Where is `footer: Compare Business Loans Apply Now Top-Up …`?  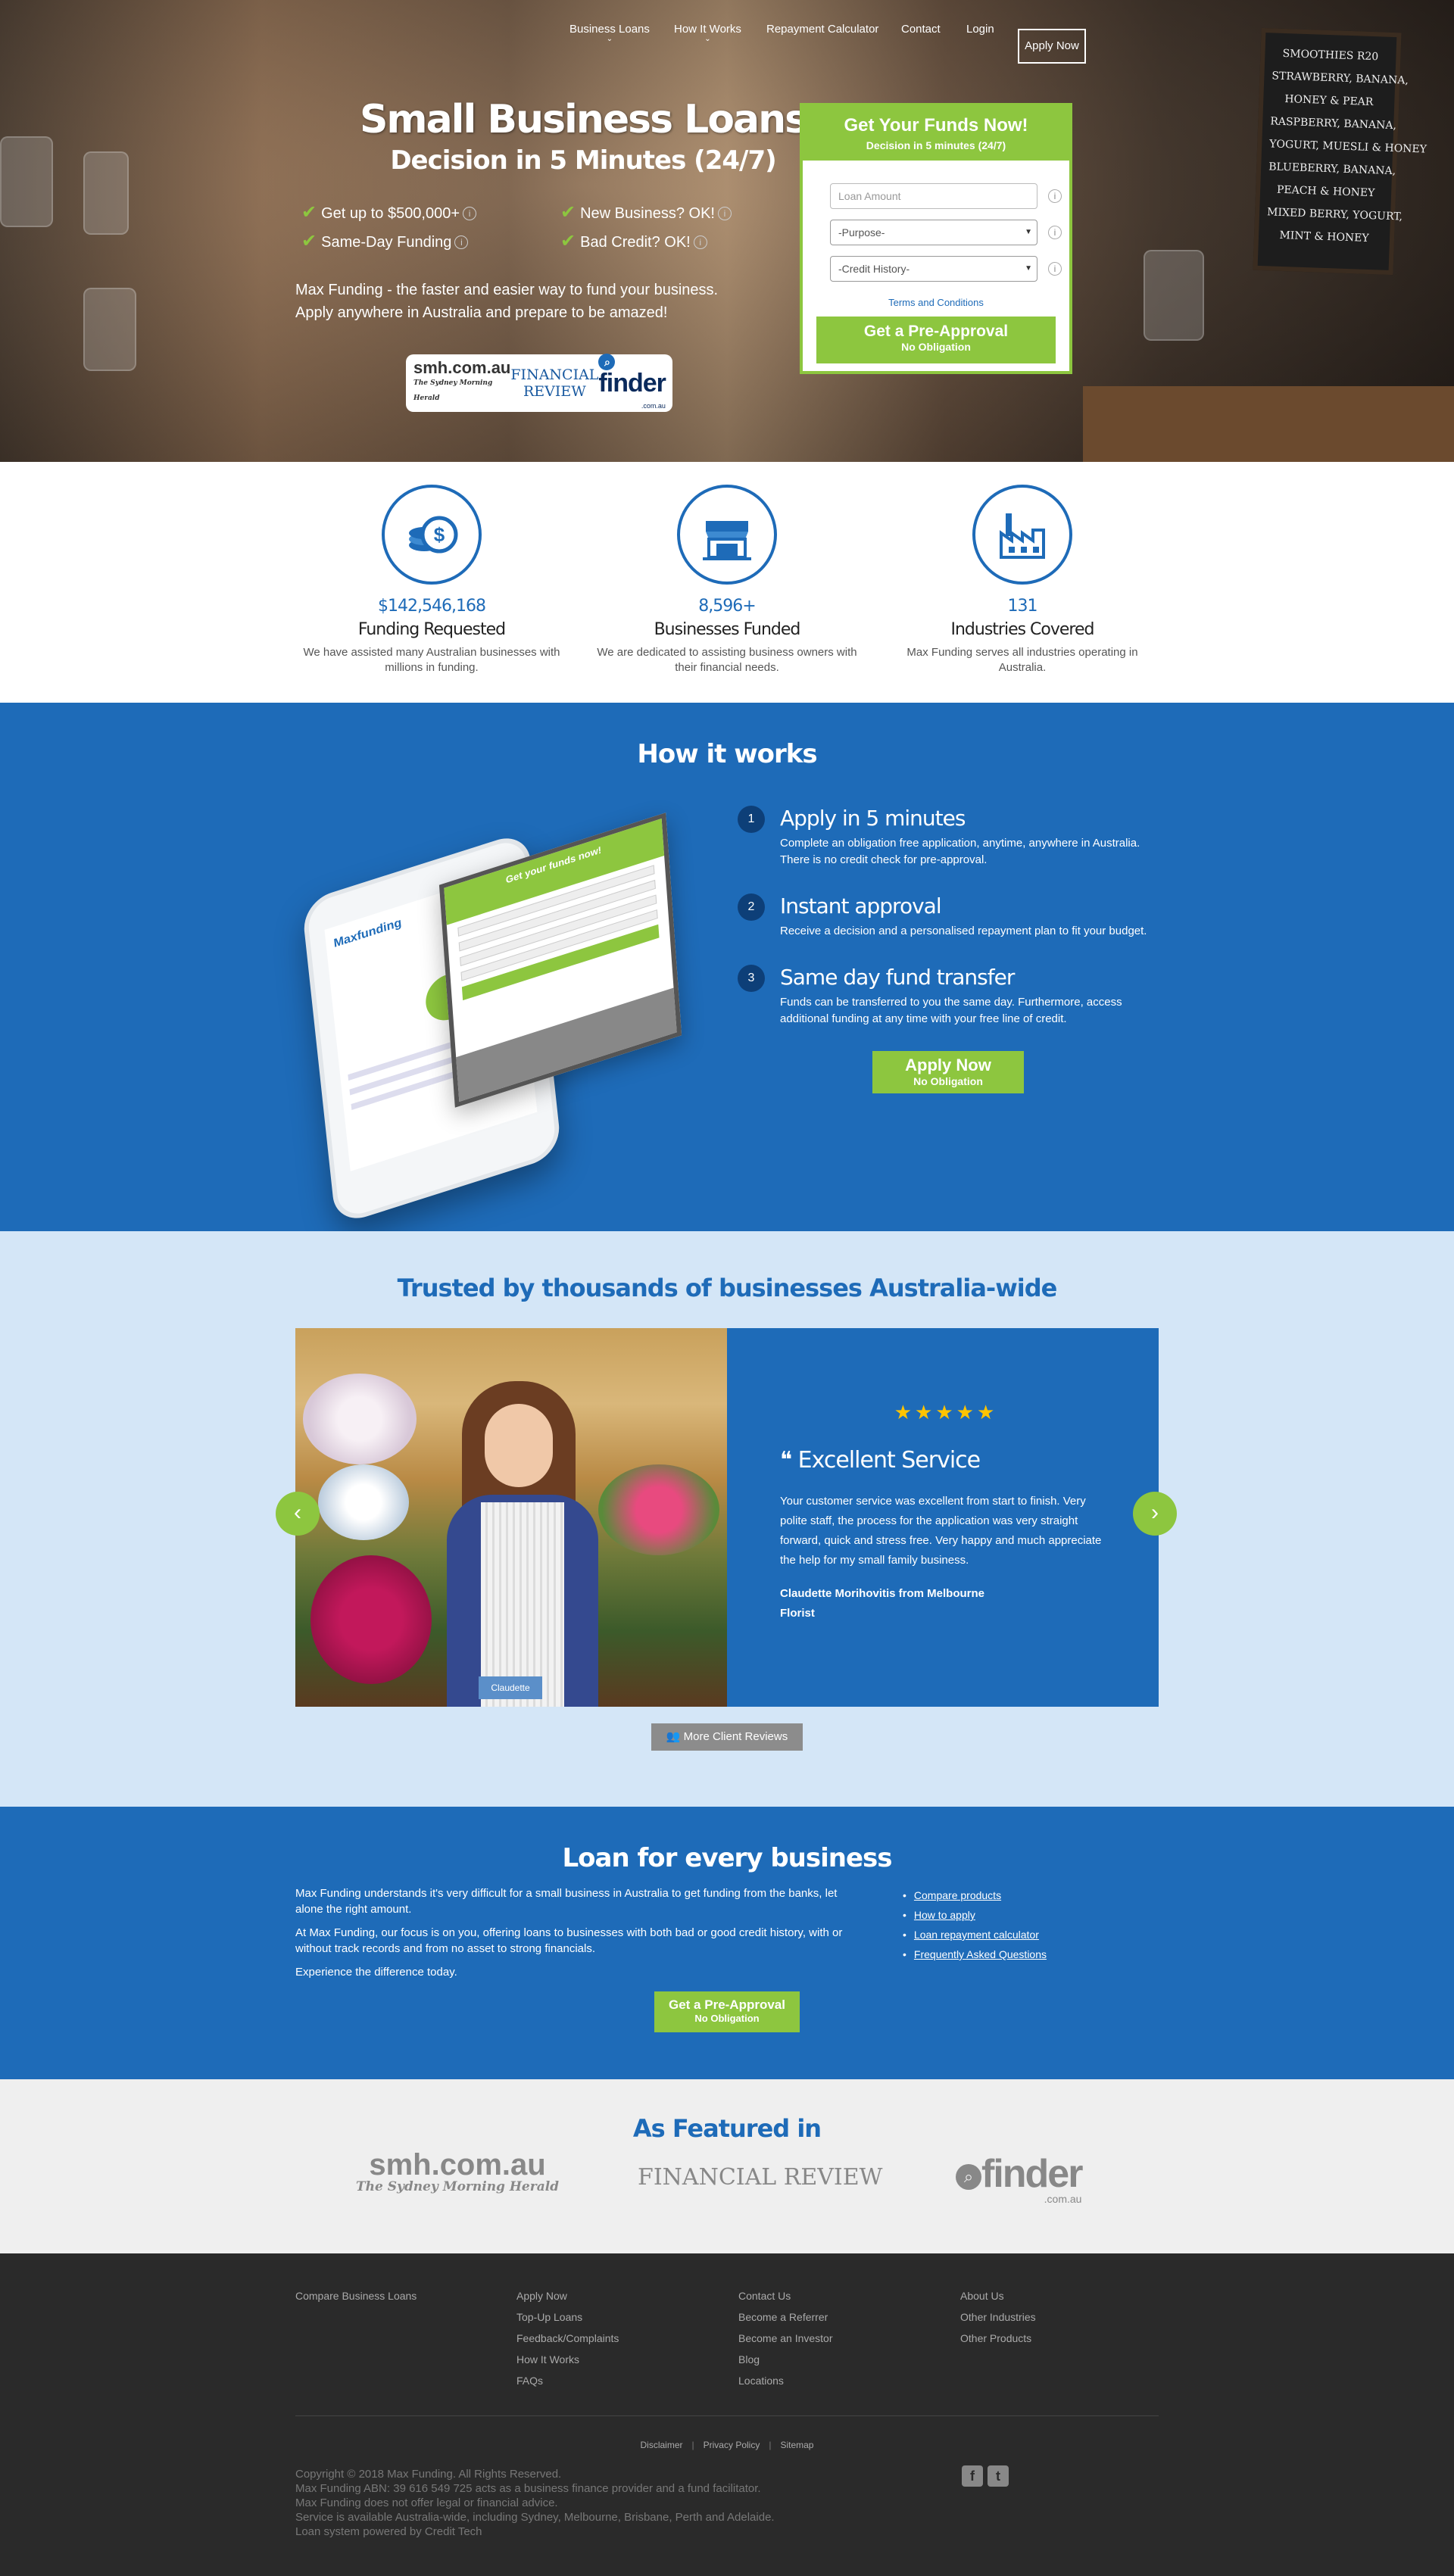
footer: Compare Business Loans Apply Now Top-Up … is located at coordinates (727, 2414).